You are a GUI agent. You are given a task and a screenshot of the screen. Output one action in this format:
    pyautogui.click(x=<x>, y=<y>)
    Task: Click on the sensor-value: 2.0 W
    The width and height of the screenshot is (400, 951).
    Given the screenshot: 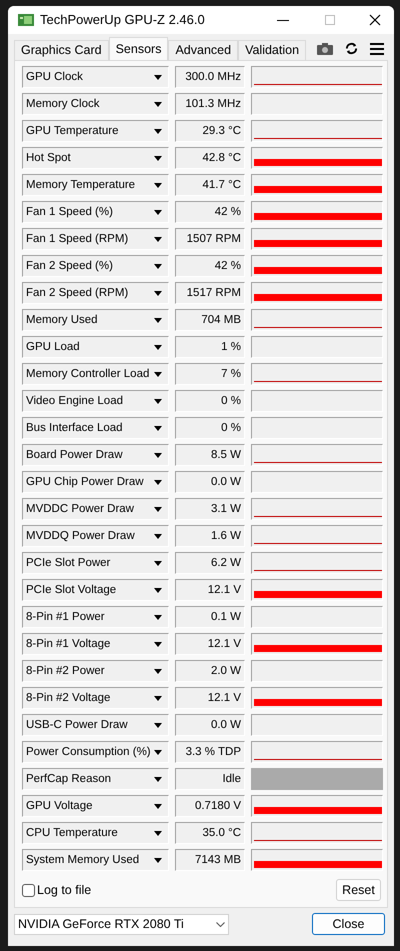 What is the action you would take?
    pyautogui.click(x=210, y=671)
    